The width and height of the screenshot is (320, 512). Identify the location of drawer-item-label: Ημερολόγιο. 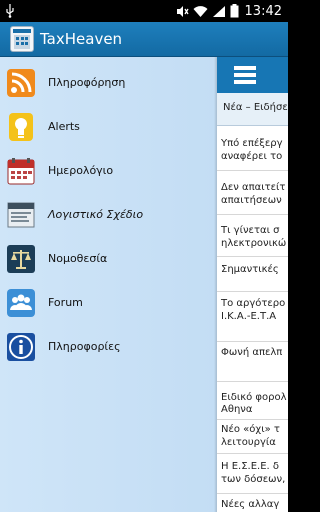
(81, 170).